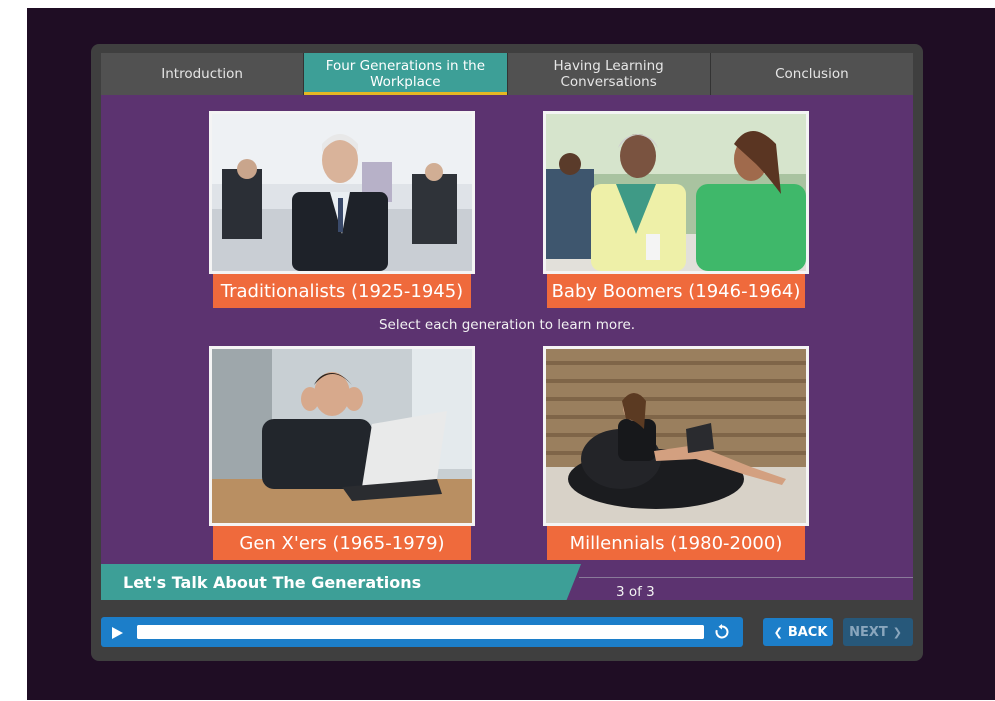 The height and width of the screenshot is (701, 995). I want to click on player-controls: ❮ BACK NEXT ❯, so click(507, 633).